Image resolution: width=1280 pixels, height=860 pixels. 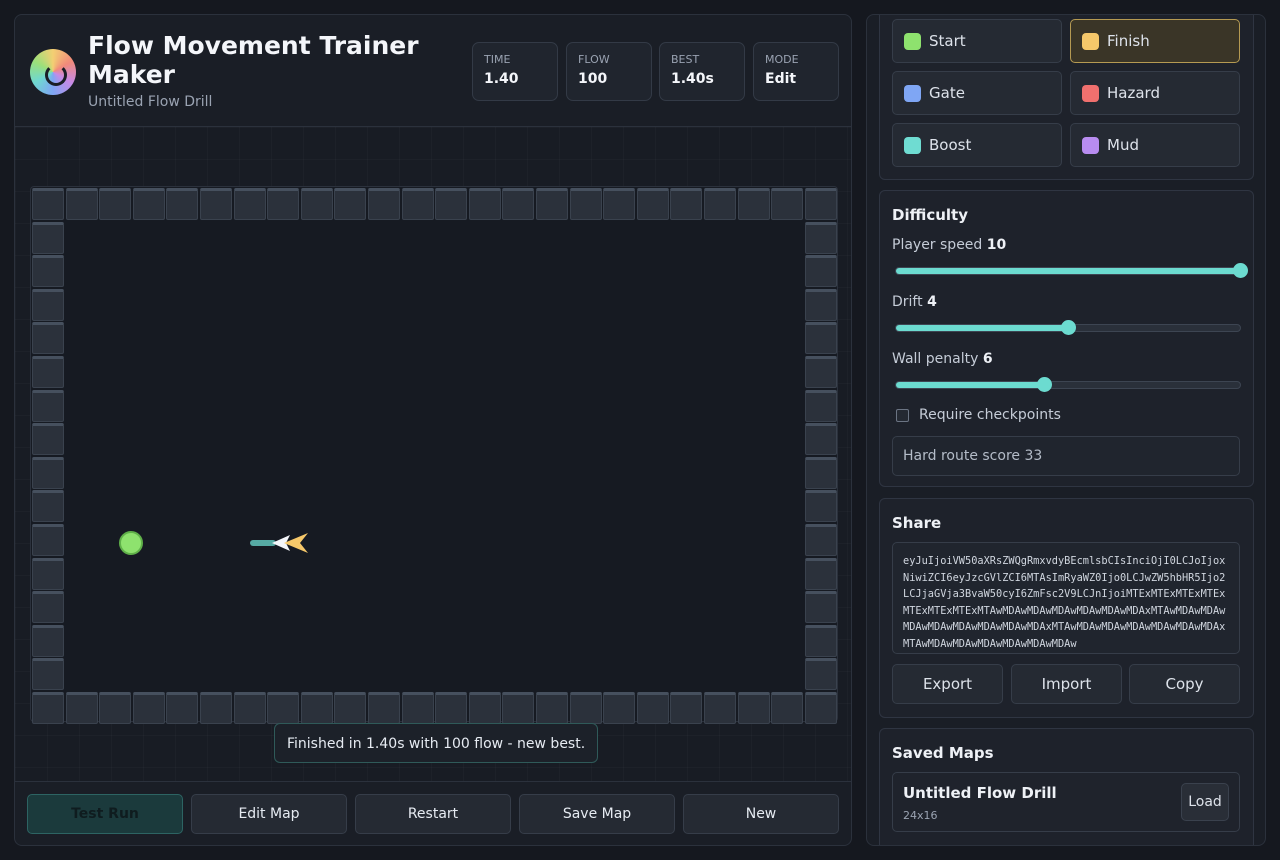 I want to click on tool-mud: Mud, so click(x=1155, y=145).